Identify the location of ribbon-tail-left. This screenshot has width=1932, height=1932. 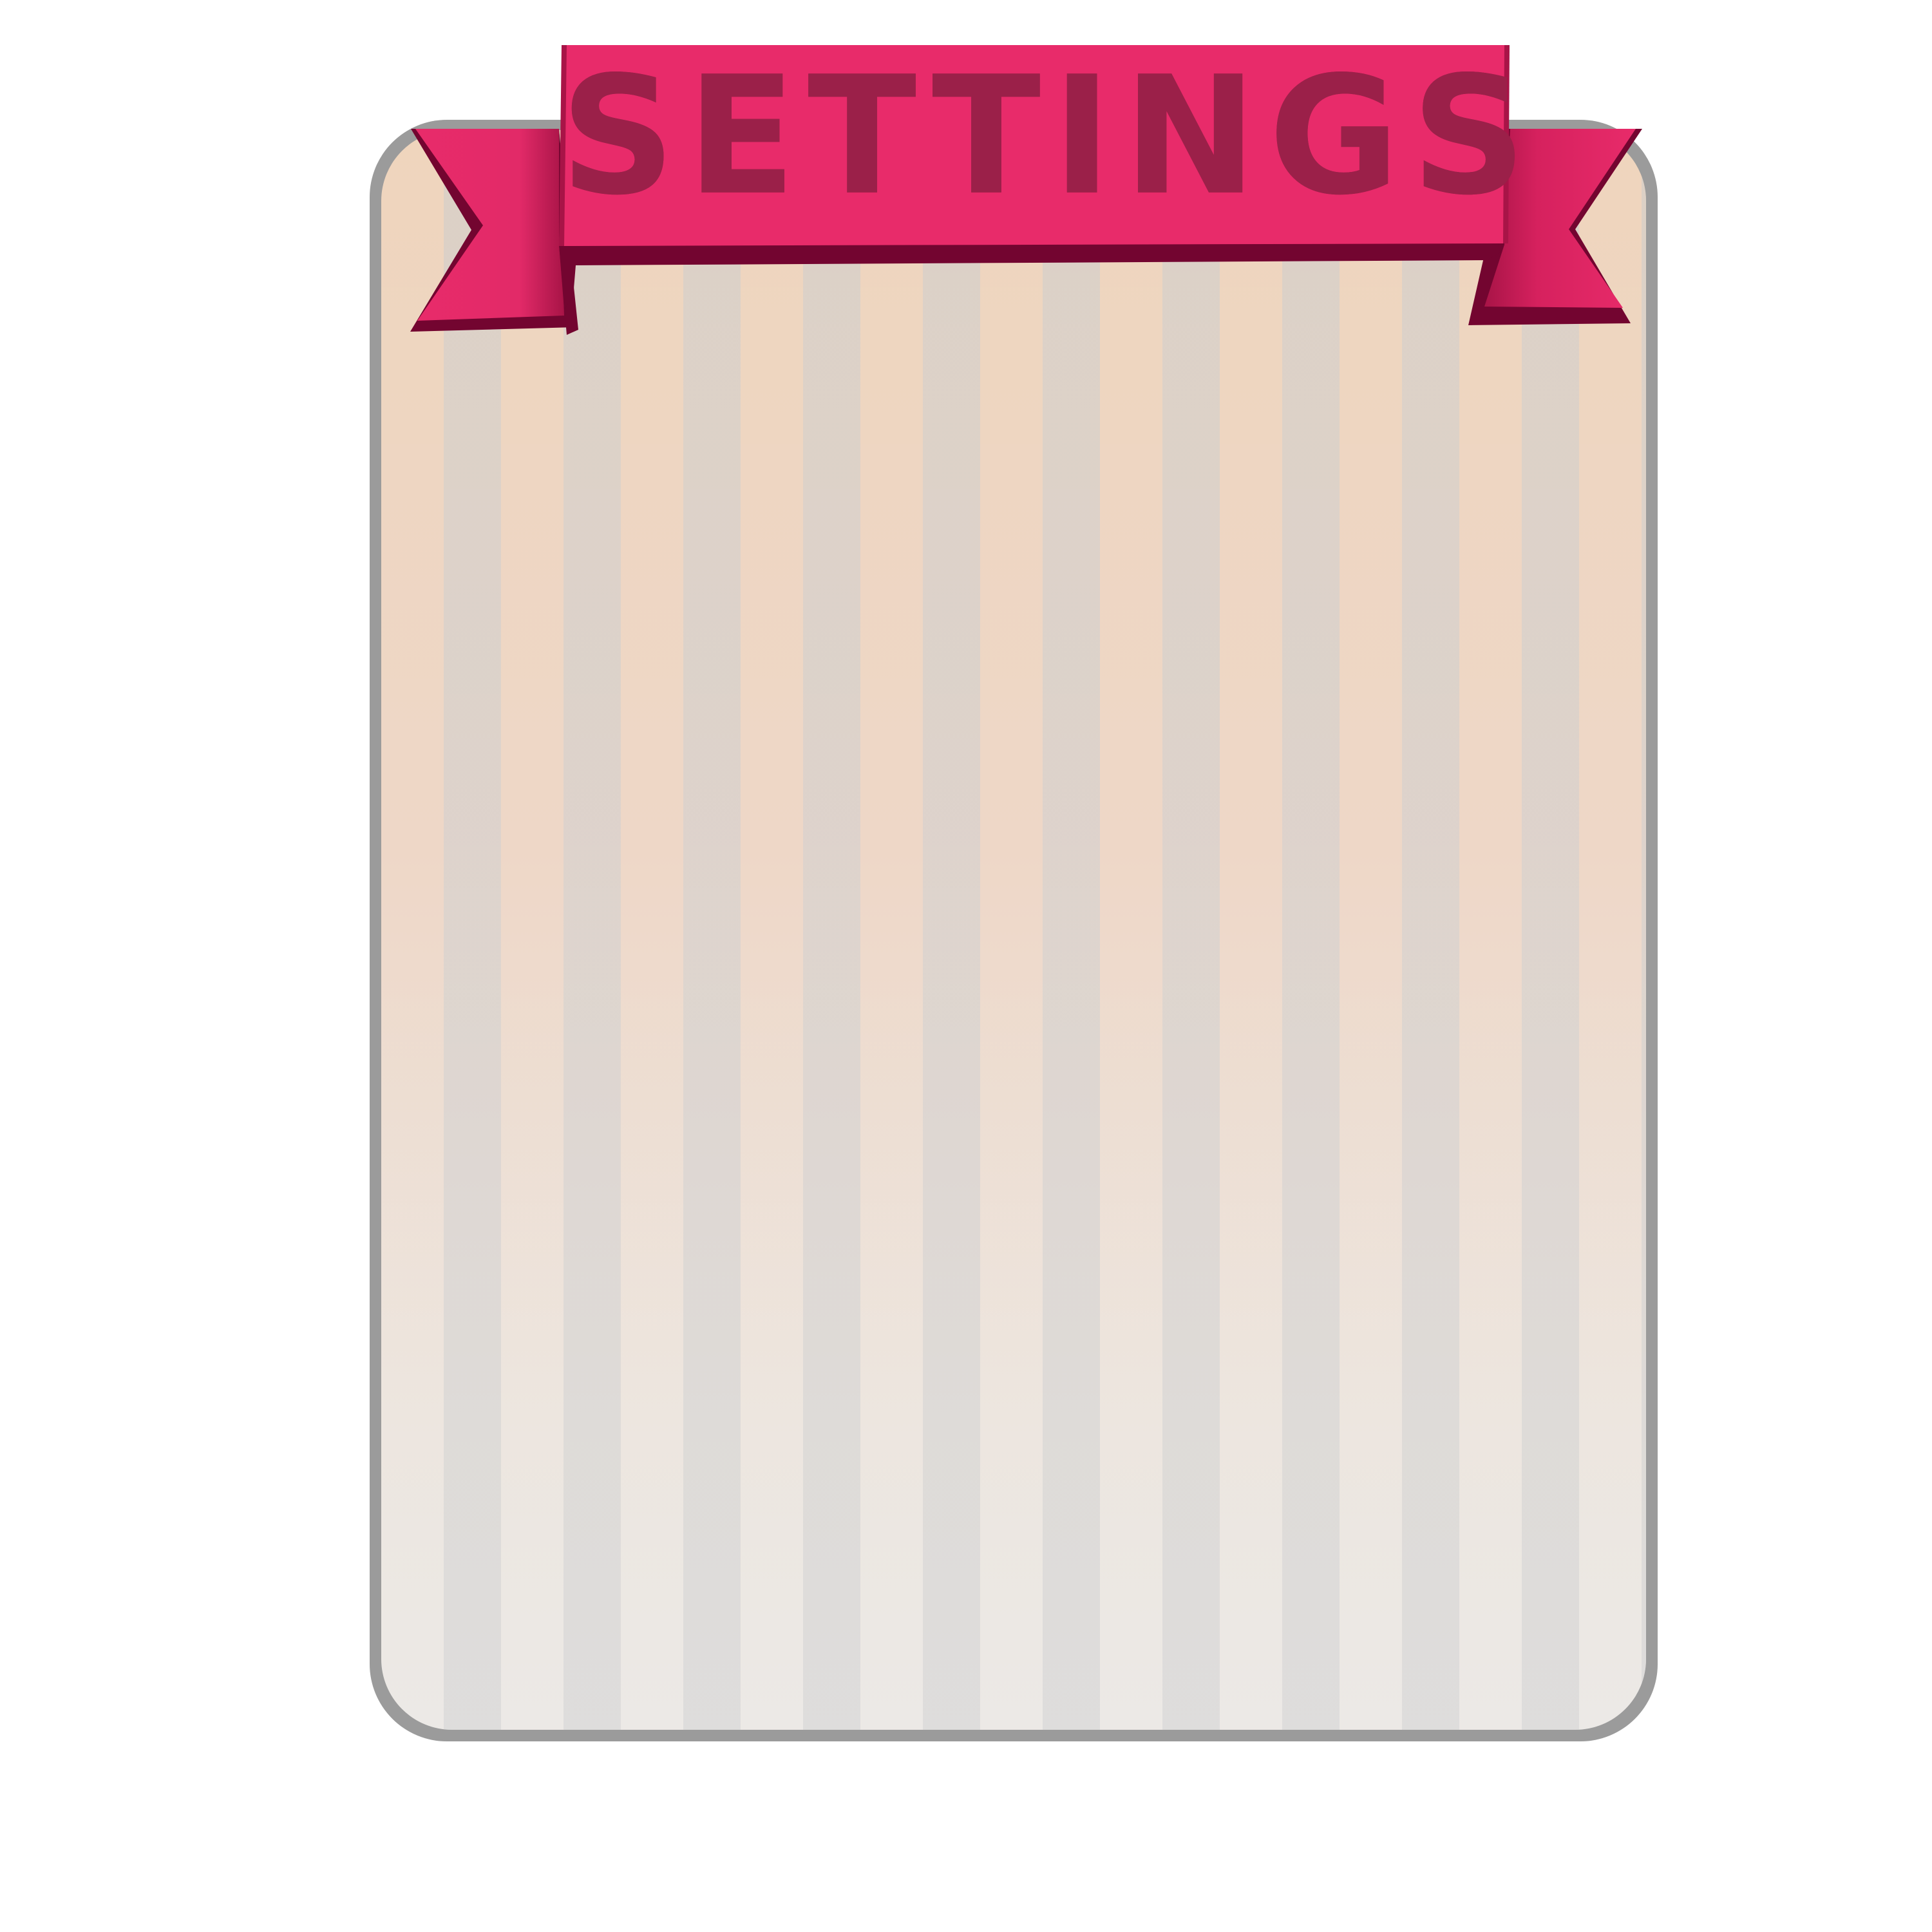
(494, 232).